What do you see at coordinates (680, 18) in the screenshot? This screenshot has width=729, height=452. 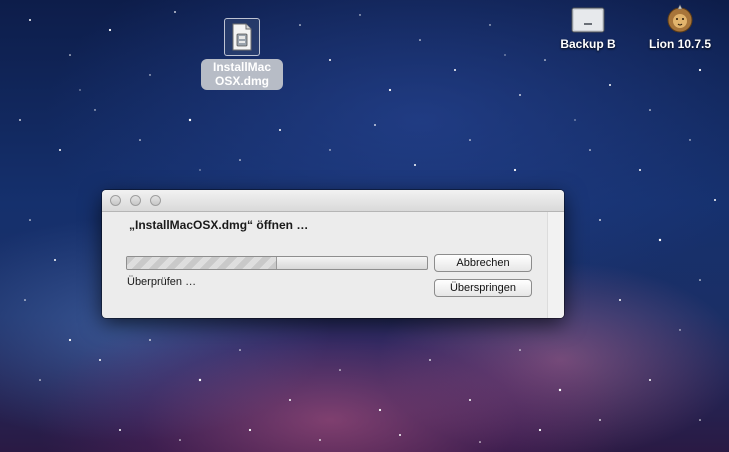 I see `lion-installer-icon` at bounding box center [680, 18].